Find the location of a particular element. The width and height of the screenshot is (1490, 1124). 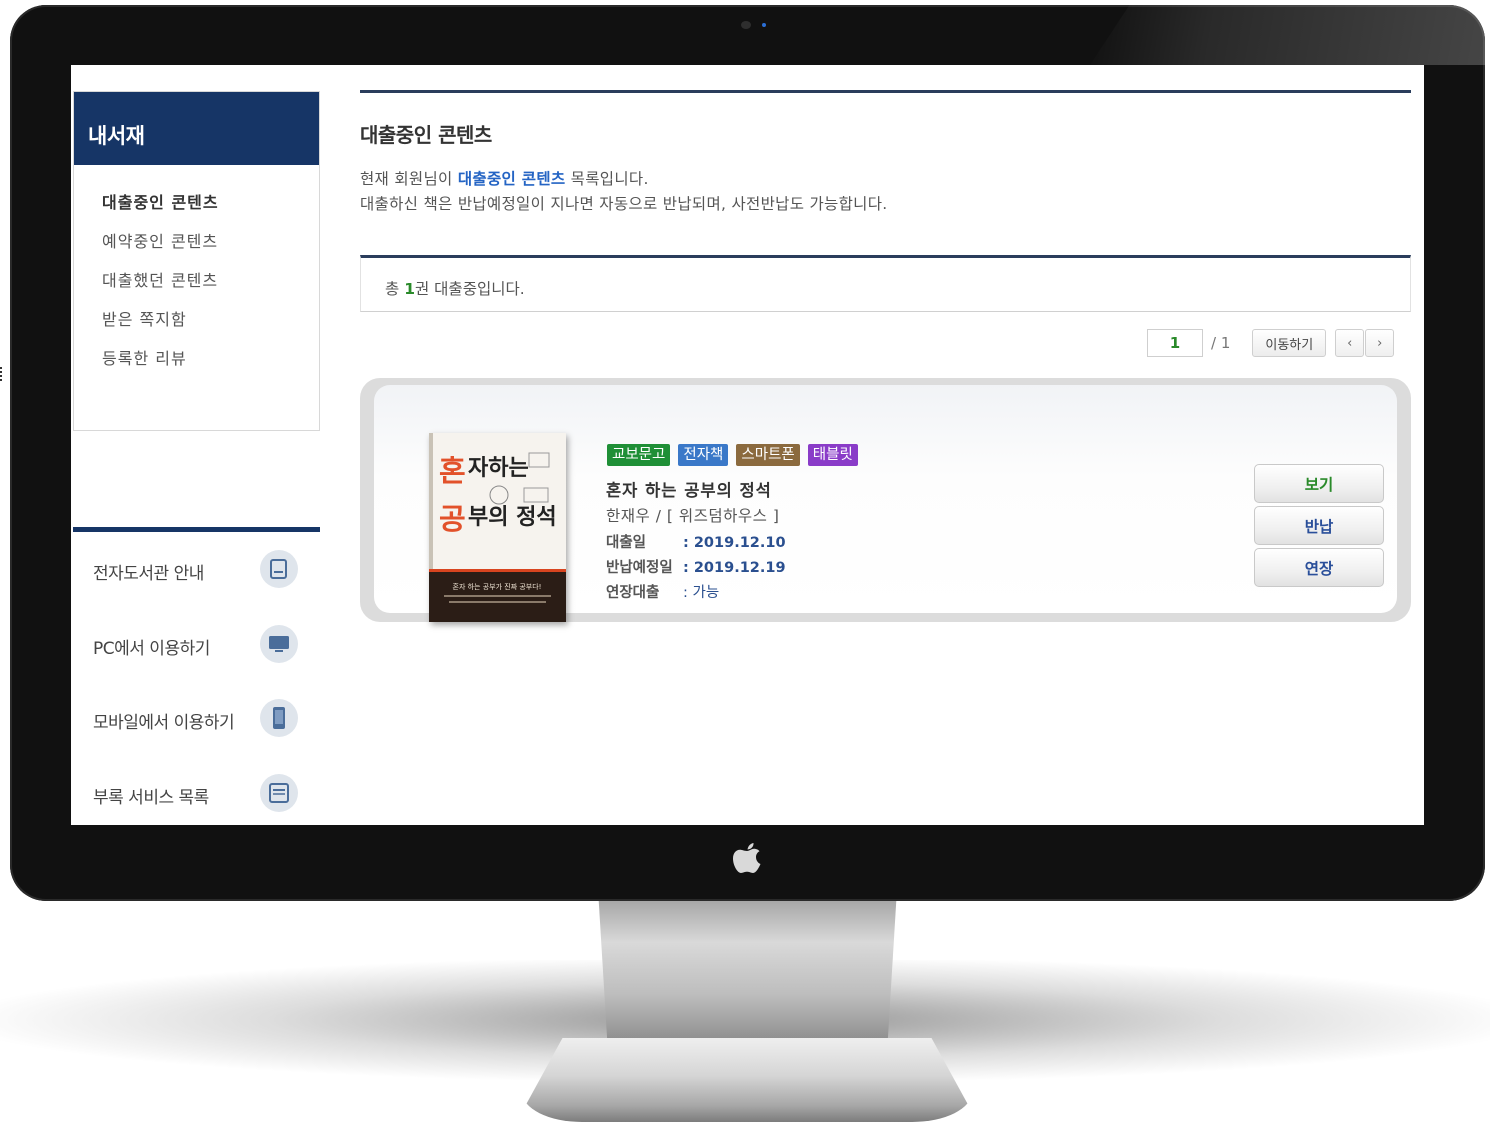

cover-title-char-1: 혼 is located at coordinates (452, 471).